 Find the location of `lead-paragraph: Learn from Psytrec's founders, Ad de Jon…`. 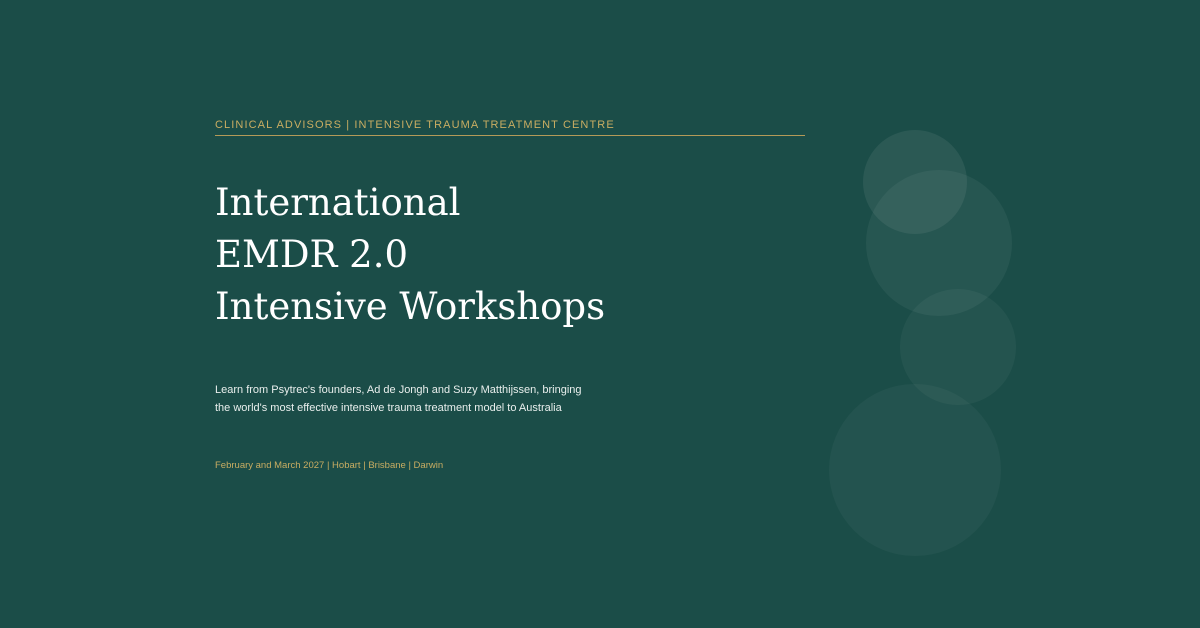

lead-paragraph: Learn from Psytrec's founders, Ad de Jon… is located at coordinates (425, 399).